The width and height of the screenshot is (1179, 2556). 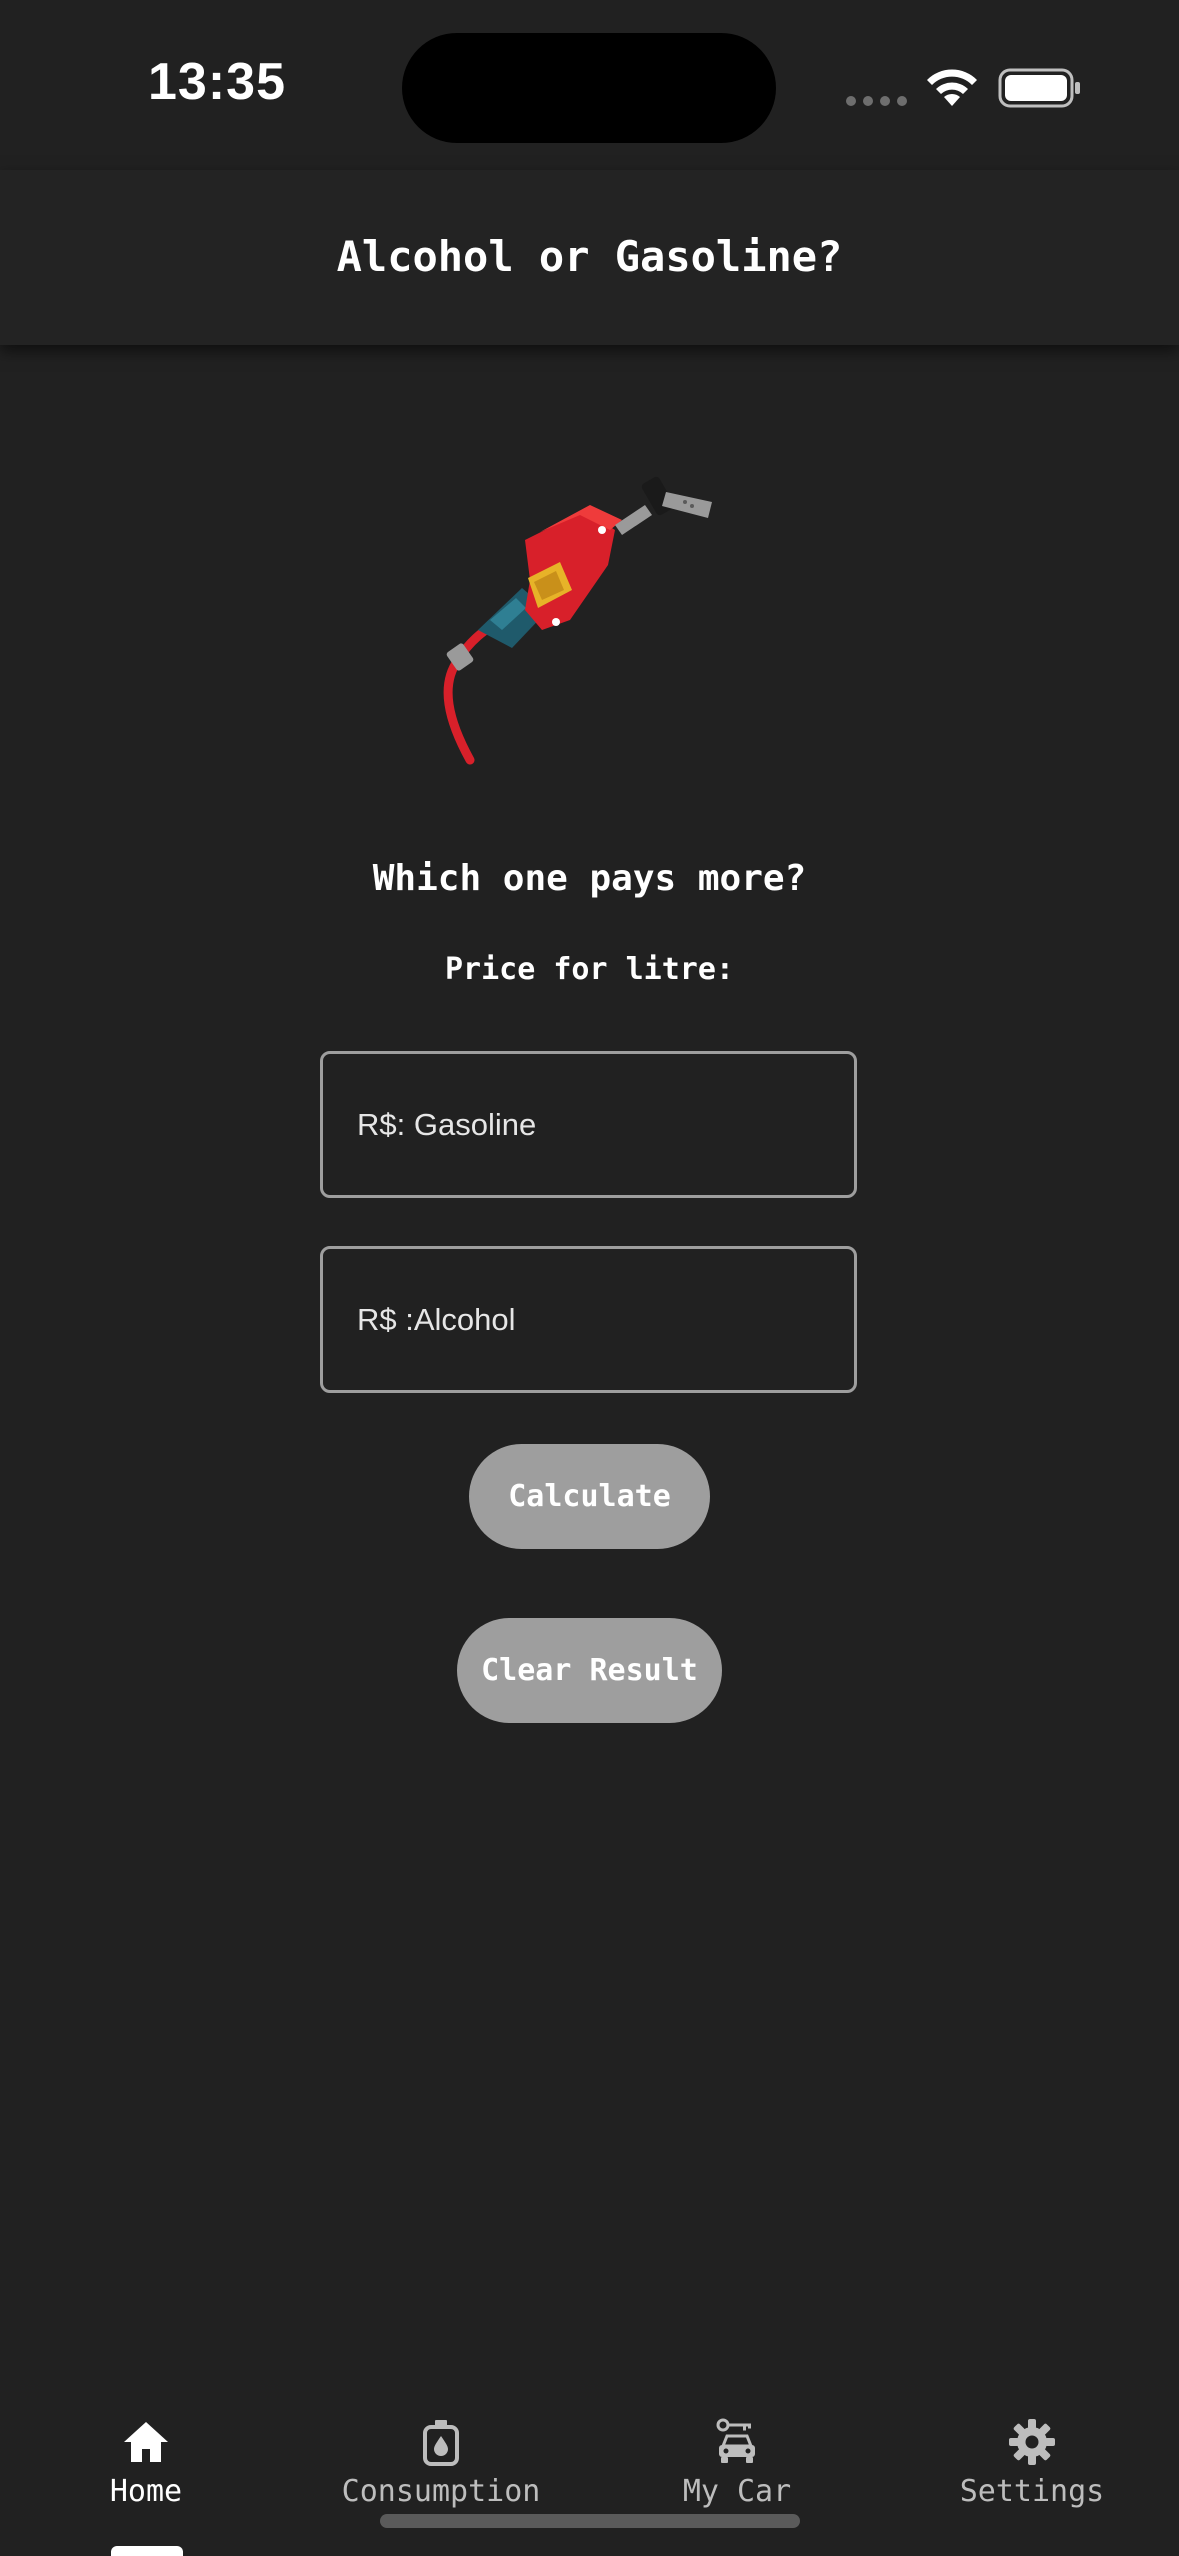 I want to click on fuel-consumption-icon, so click(x=441, y=2443).